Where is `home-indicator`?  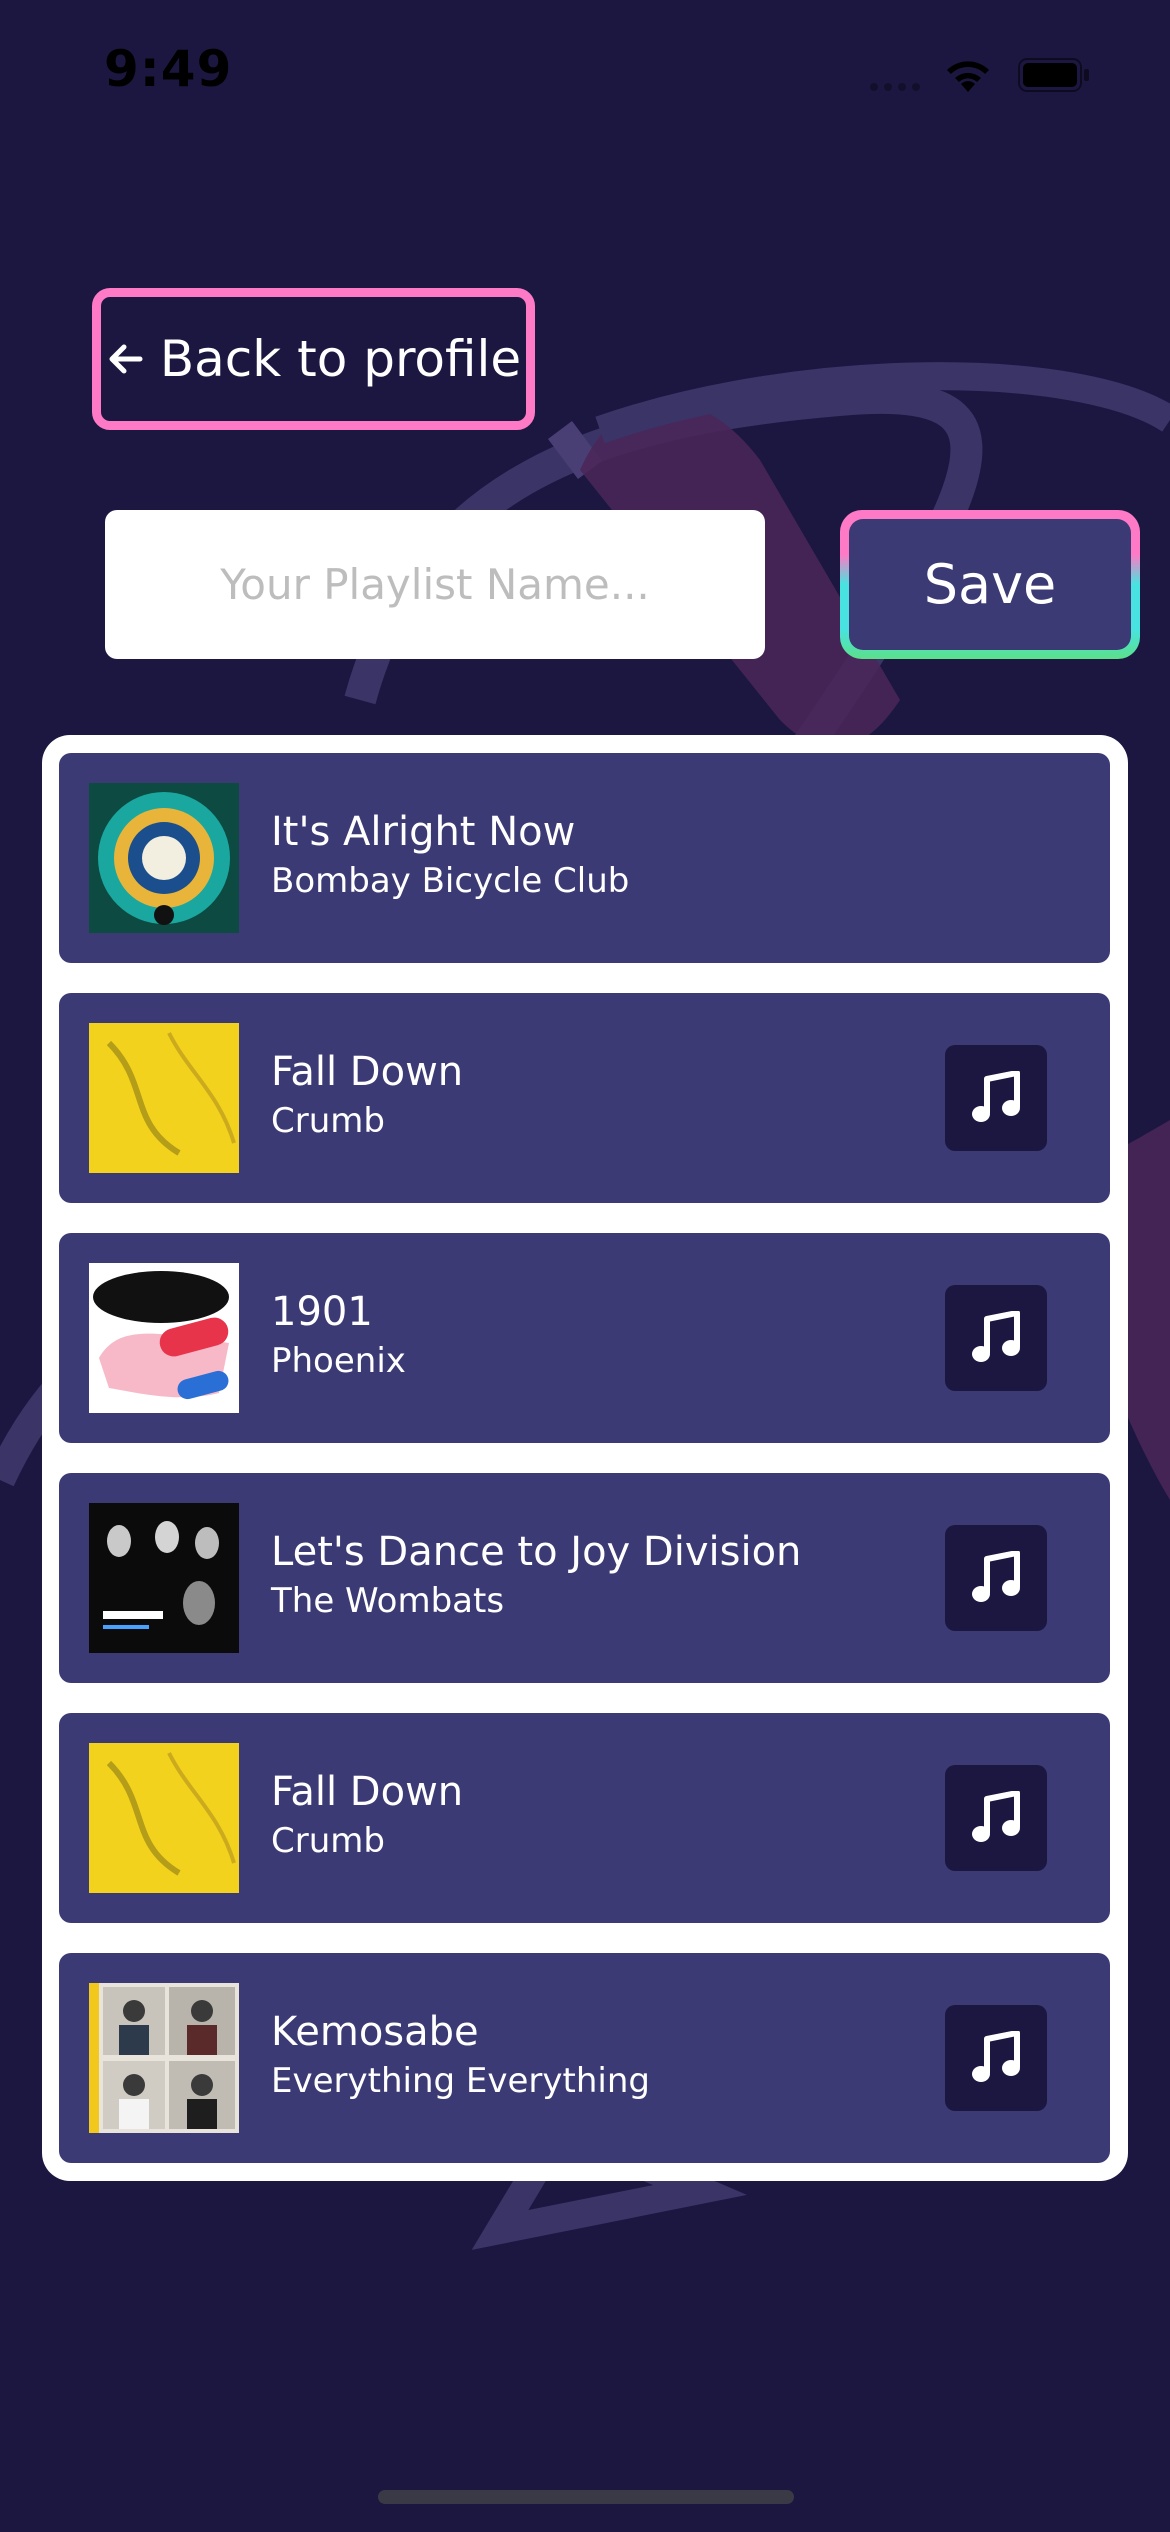 home-indicator is located at coordinates (586, 2497).